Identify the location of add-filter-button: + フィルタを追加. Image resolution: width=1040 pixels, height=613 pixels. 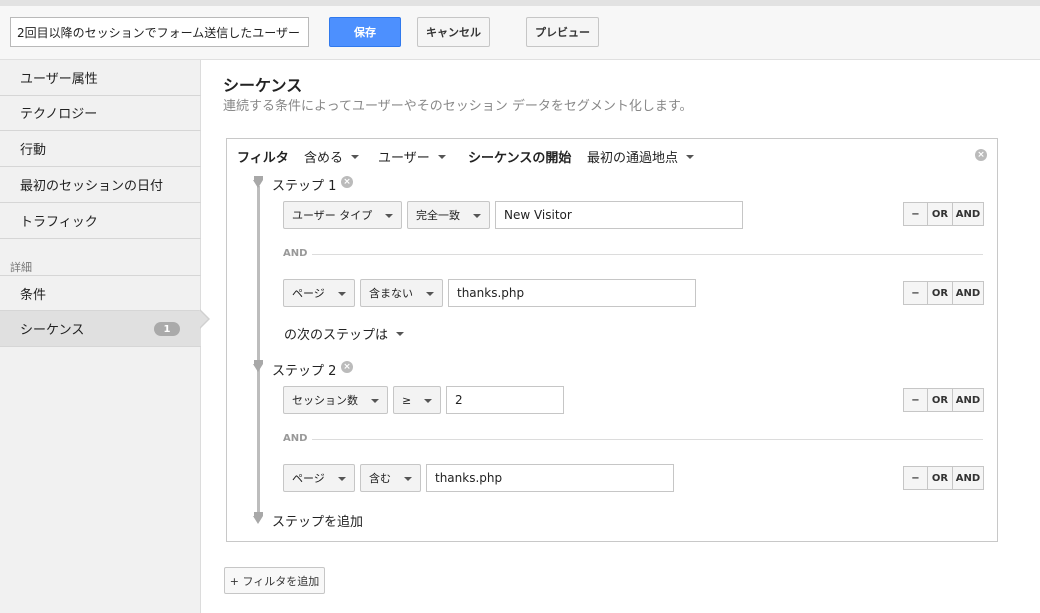
(274, 580).